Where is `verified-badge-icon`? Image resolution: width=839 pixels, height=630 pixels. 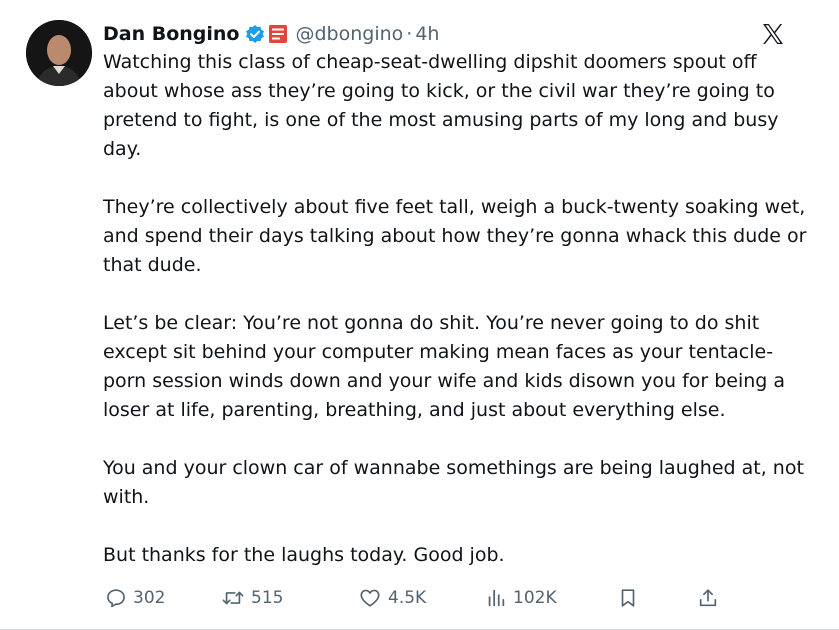
verified-badge-icon is located at coordinates (255, 34).